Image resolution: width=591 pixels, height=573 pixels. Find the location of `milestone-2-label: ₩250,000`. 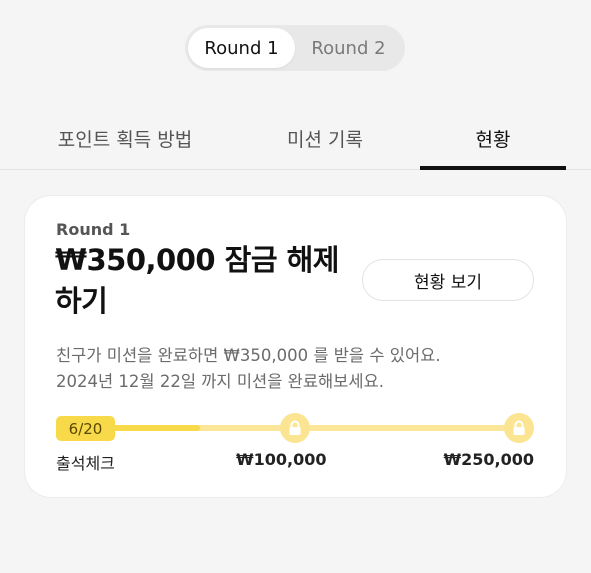

milestone-2-label: ₩250,000 is located at coordinates (488, 459).